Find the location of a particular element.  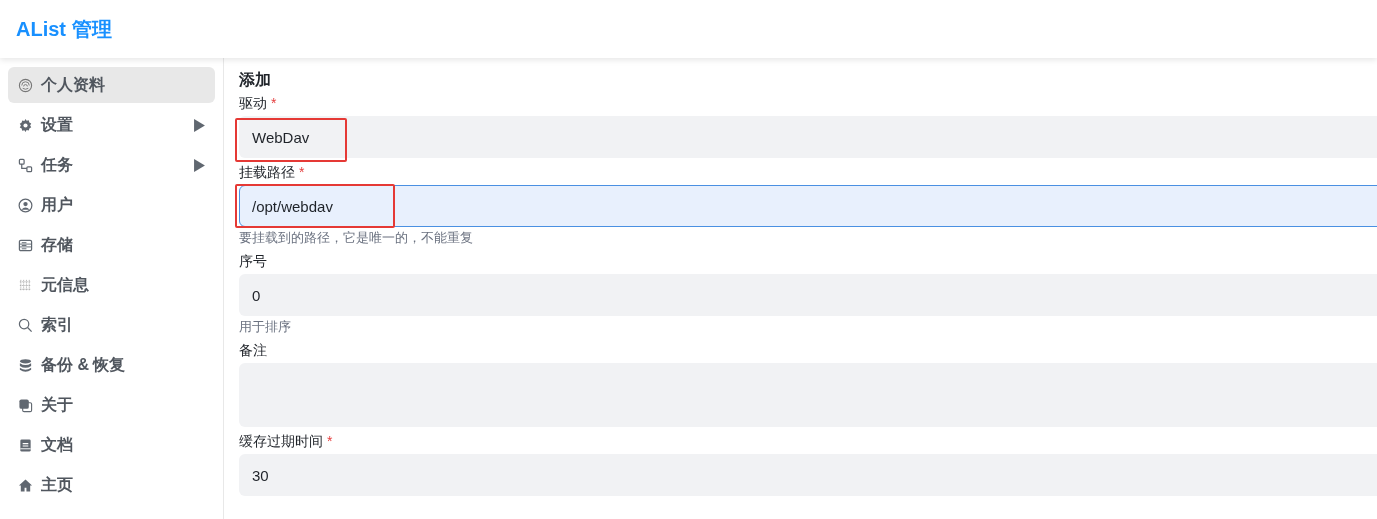

sidebar-item: 存储 is located at coordinates (111, 245).